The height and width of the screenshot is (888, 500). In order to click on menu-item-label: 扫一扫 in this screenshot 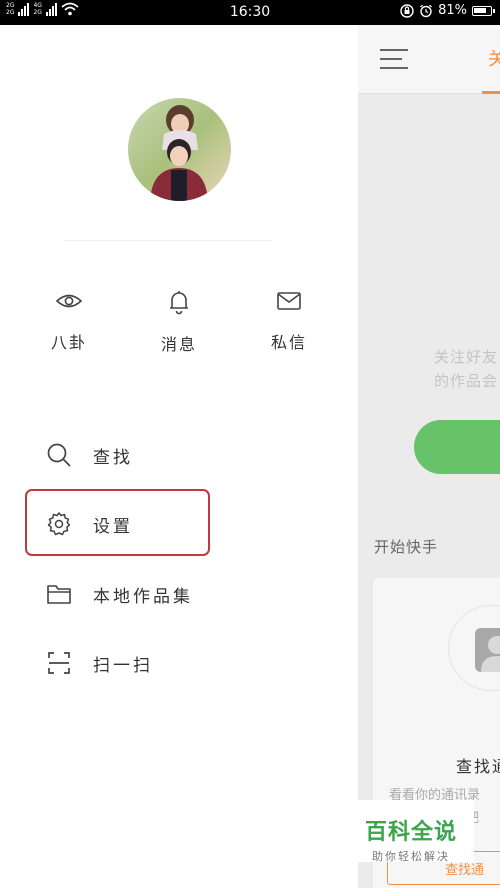, I will do `click(123, 665)`.